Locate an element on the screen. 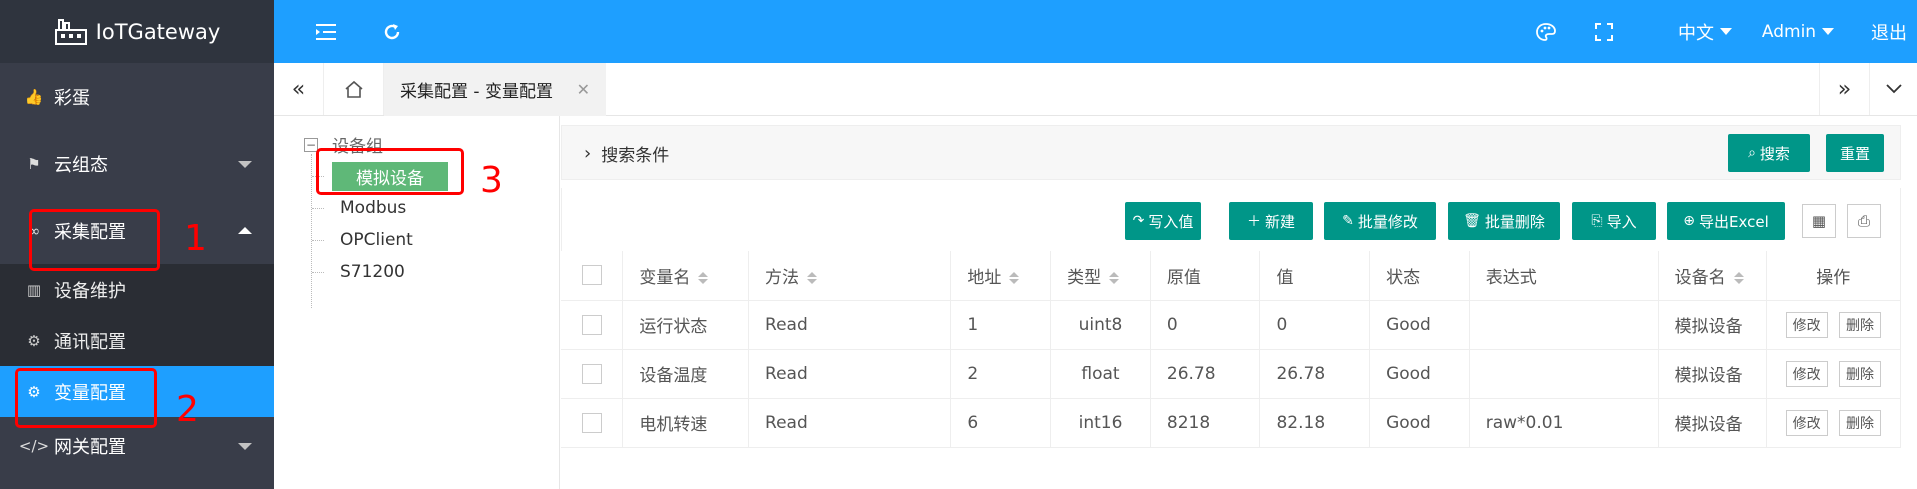  batch-edit-button: ✎ 批量修改 is located at coordinates (1380, 221).